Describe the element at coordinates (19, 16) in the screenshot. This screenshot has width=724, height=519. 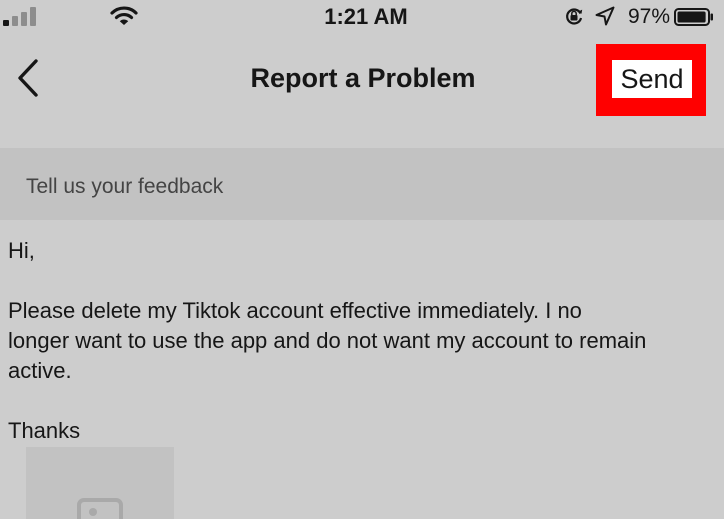
I see `signal-icon` at that location.